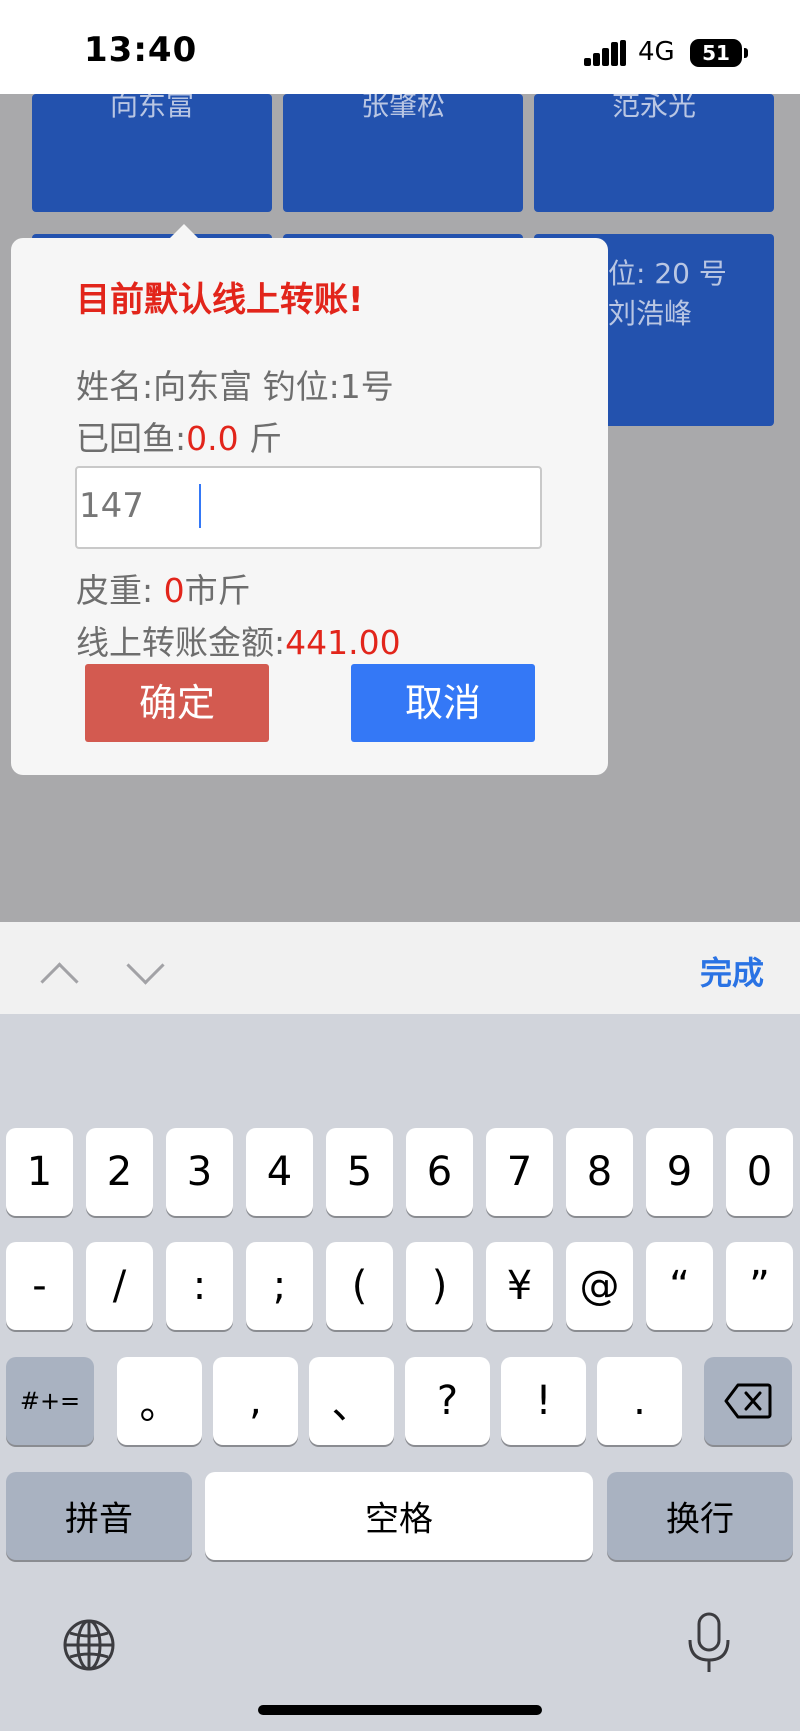  Describe the element at coordinates (667, 273) in the screenshot. I see `player-seat: 位: 20 号` at that location.